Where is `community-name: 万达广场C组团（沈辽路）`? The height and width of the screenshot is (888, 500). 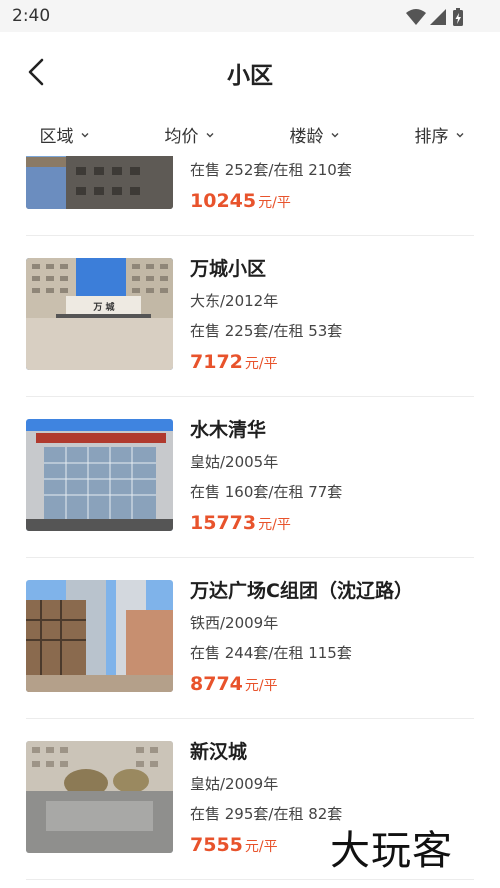
community-name: 万达广场C组团（沈辽路） is located at coordinates (301, 591).